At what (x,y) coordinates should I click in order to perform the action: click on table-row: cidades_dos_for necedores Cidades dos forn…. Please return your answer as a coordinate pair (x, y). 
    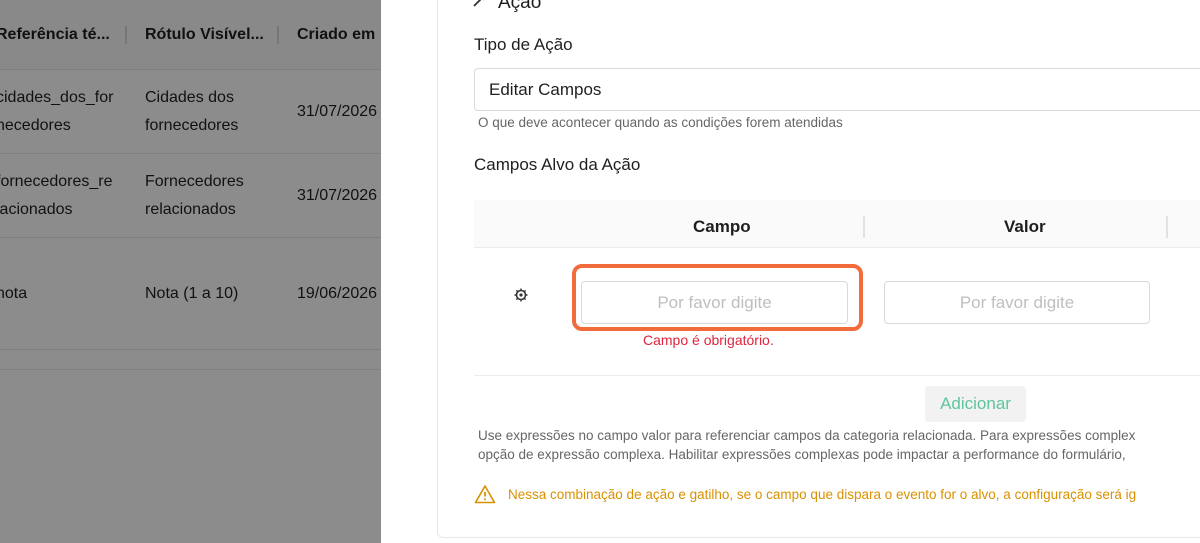
    Looking at the image, I should click on (190, 112).